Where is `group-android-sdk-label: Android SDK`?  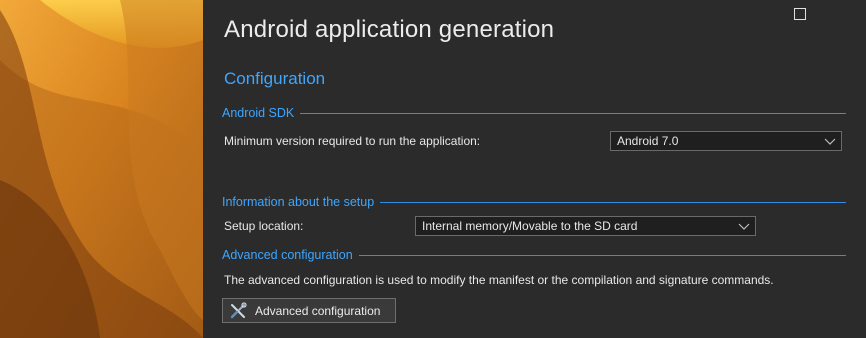
group-android-sdk-label: Android SDK is located at coordinates (258, 113).